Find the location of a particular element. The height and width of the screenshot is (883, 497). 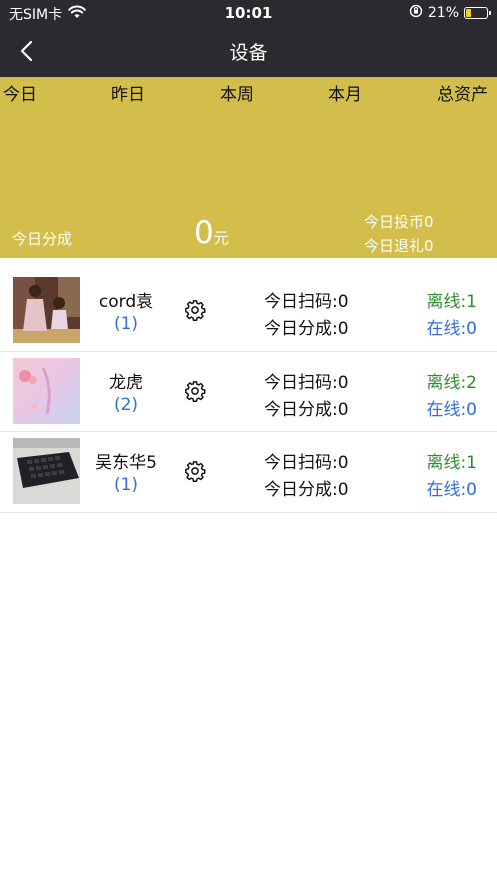

tab-this-month: 本月 is located at coordinates (345, 92).